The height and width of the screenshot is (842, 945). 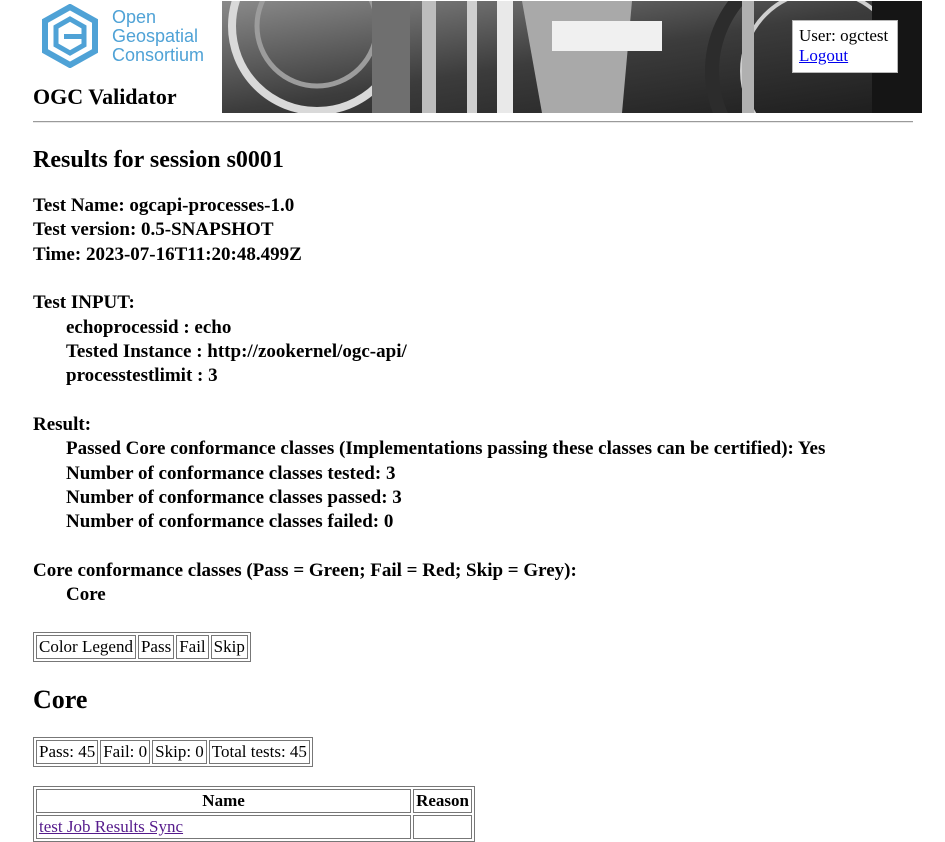 I want to click on user-box: User: ogctest Logout, so click(x=845, y=46).